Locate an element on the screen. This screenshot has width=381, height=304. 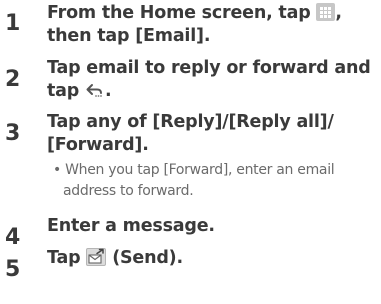
step-text-part: Tap is located at coordinates (67, 258).